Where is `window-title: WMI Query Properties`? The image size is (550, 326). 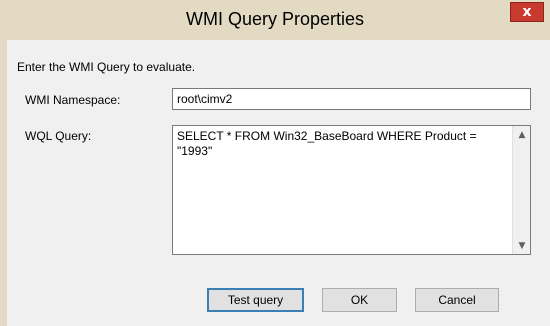 window-title: WMI Query Properties is located at coordinates (275, 19).